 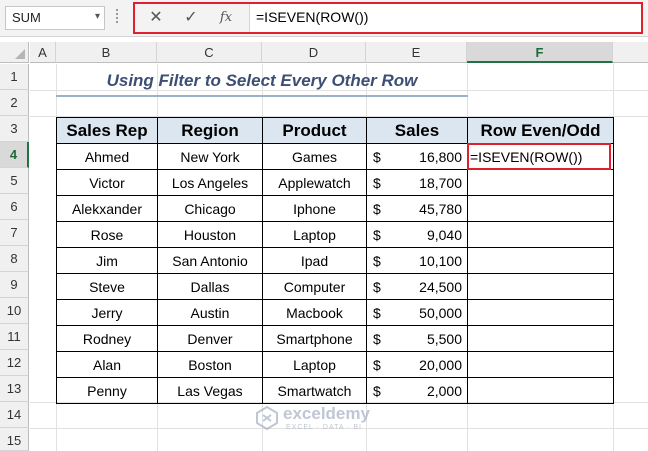 I want to click on header-product: Product, so click(x=314, y=130).